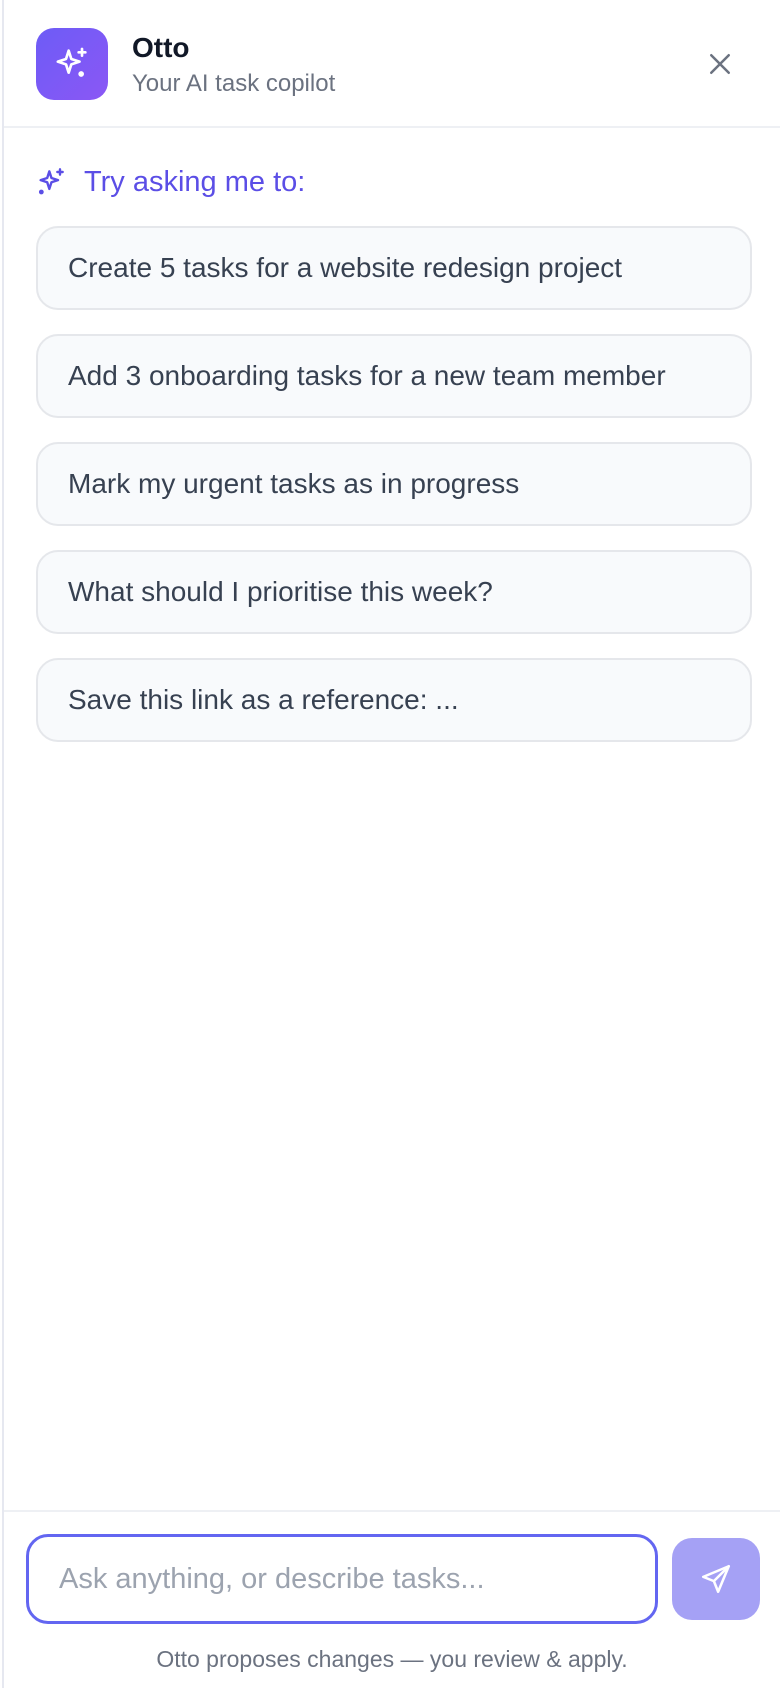 This screenshot has height=1688, width=780. I want to click on message-input, so click(342, 1579).